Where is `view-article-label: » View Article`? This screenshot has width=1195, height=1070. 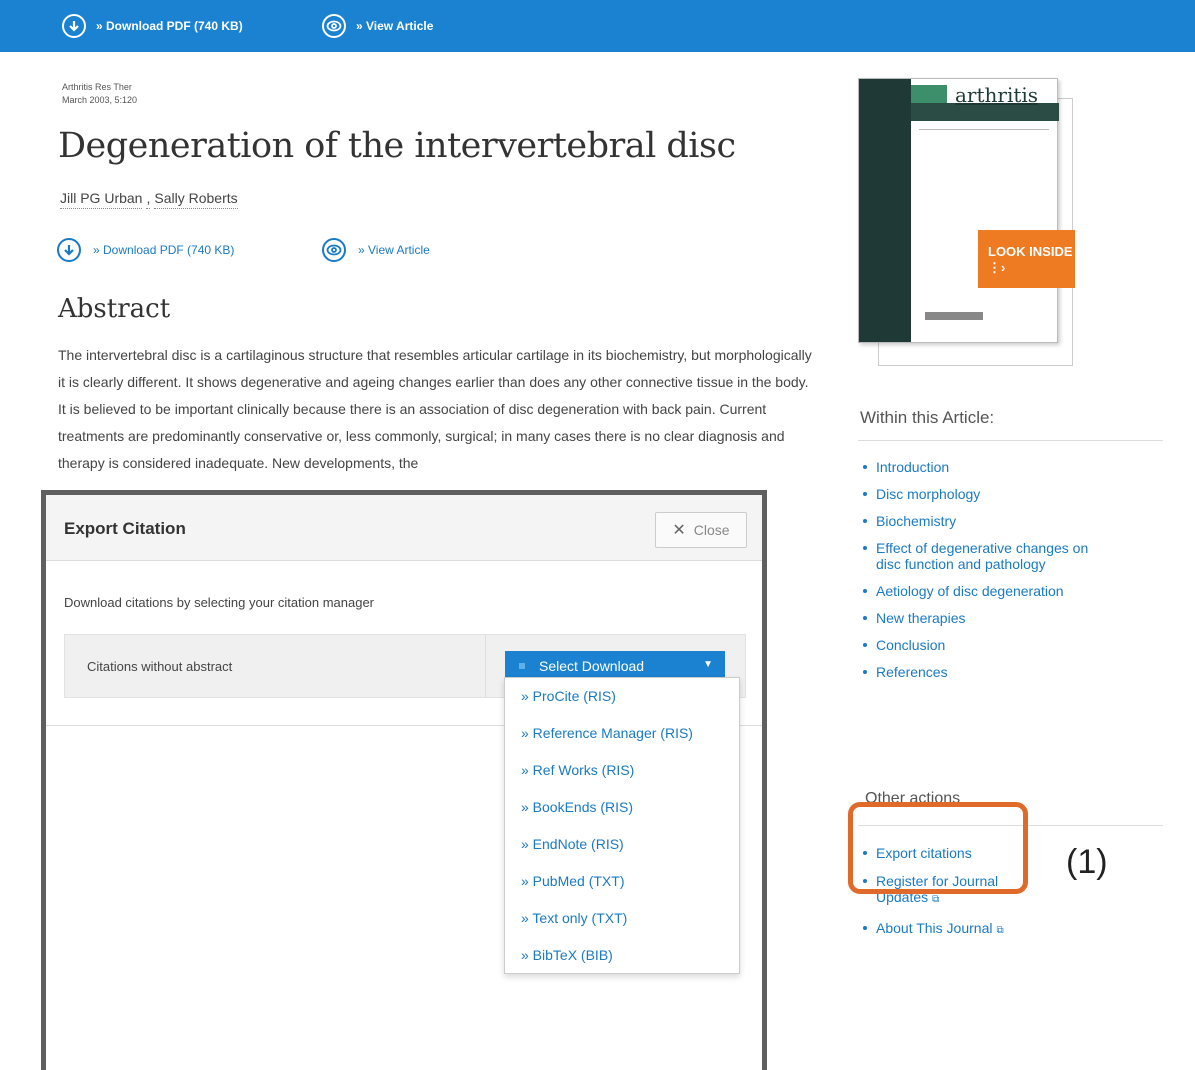
view-article-label: » View Article is located at coordinates (394, 250).